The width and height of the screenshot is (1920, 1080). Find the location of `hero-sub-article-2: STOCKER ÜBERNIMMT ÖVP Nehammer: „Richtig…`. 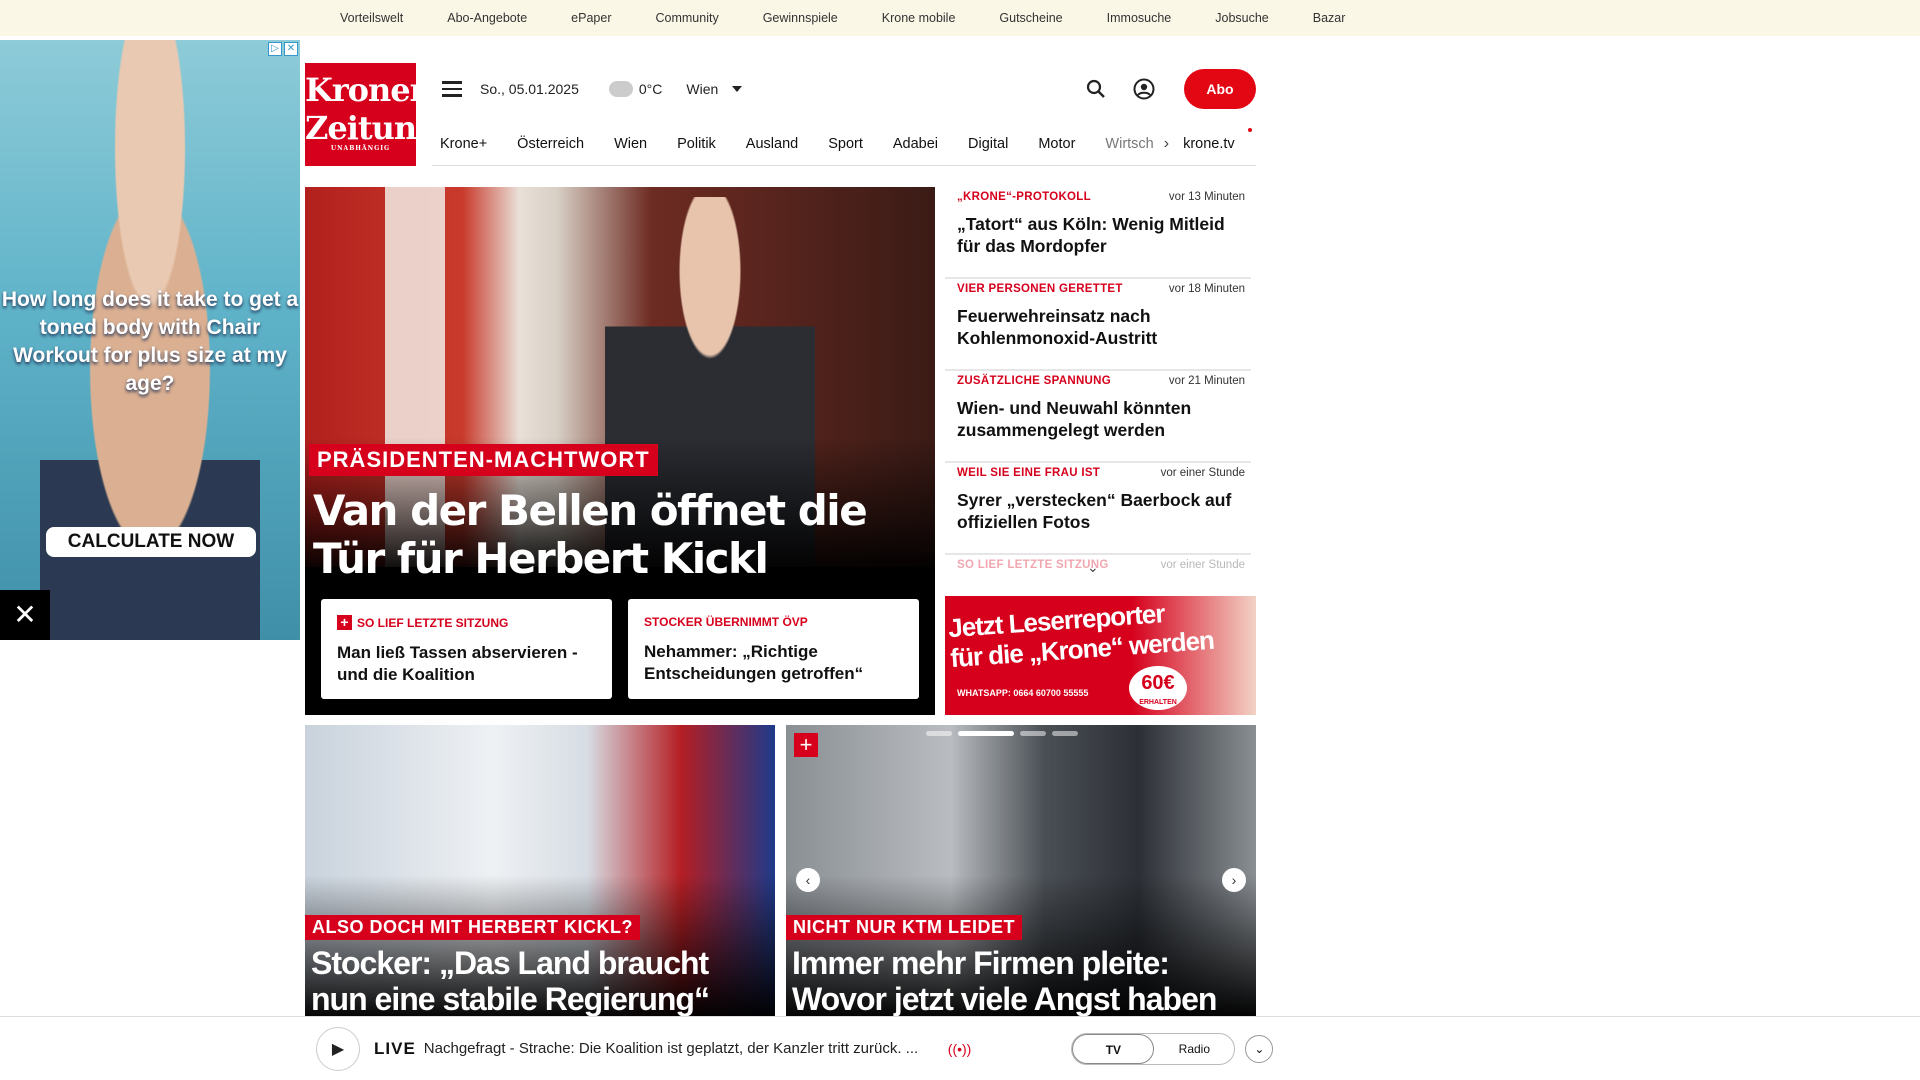

hero-sub-article-2: STOCKER ÜBERNIMMT ÖVP Nehammer: „Richtig… is located at coordinates (773, 649).